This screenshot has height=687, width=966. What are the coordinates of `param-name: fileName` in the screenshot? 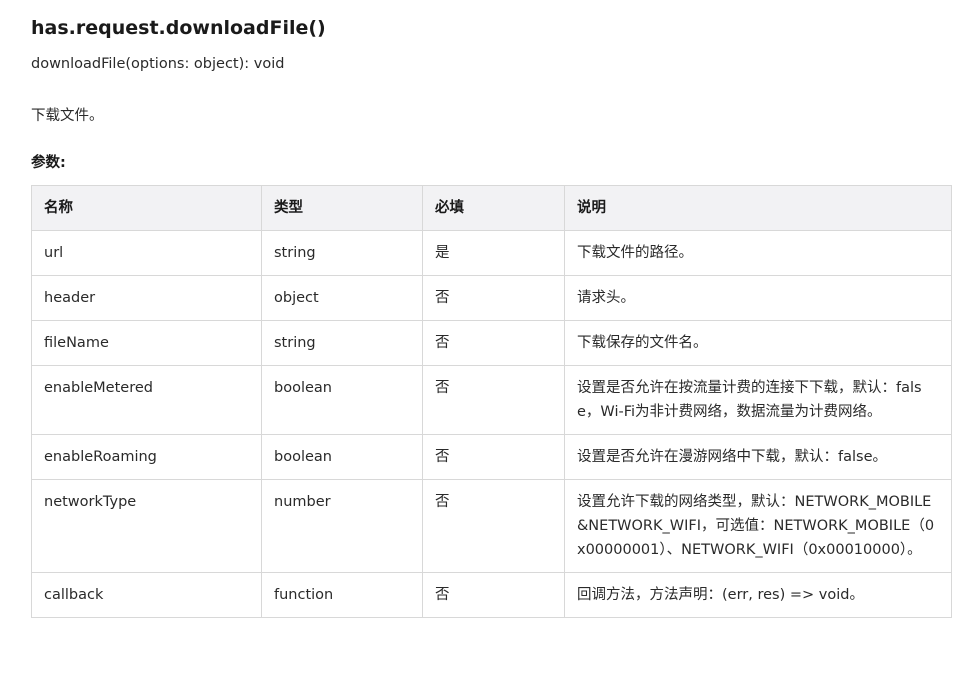 It's located at (146, 343).